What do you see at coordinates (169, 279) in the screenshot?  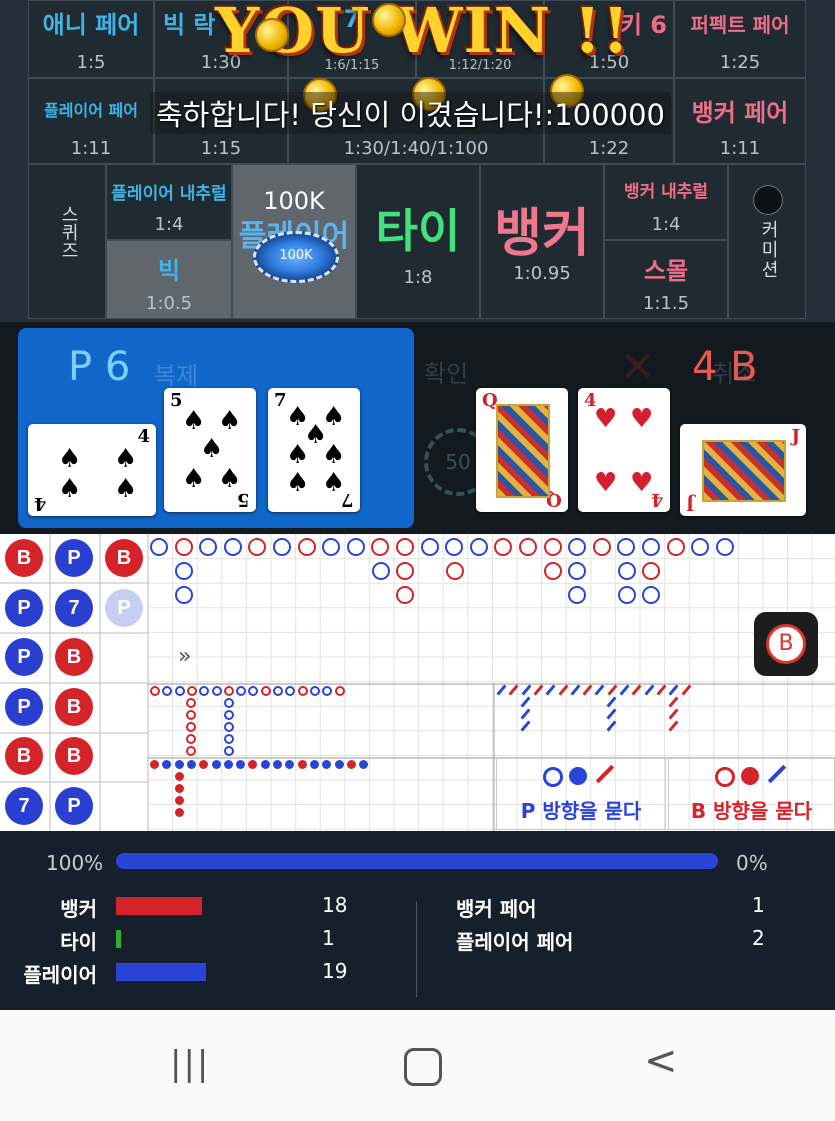 I see `bet-big: 빅 1:0.5` at bounding box center [169, 279].